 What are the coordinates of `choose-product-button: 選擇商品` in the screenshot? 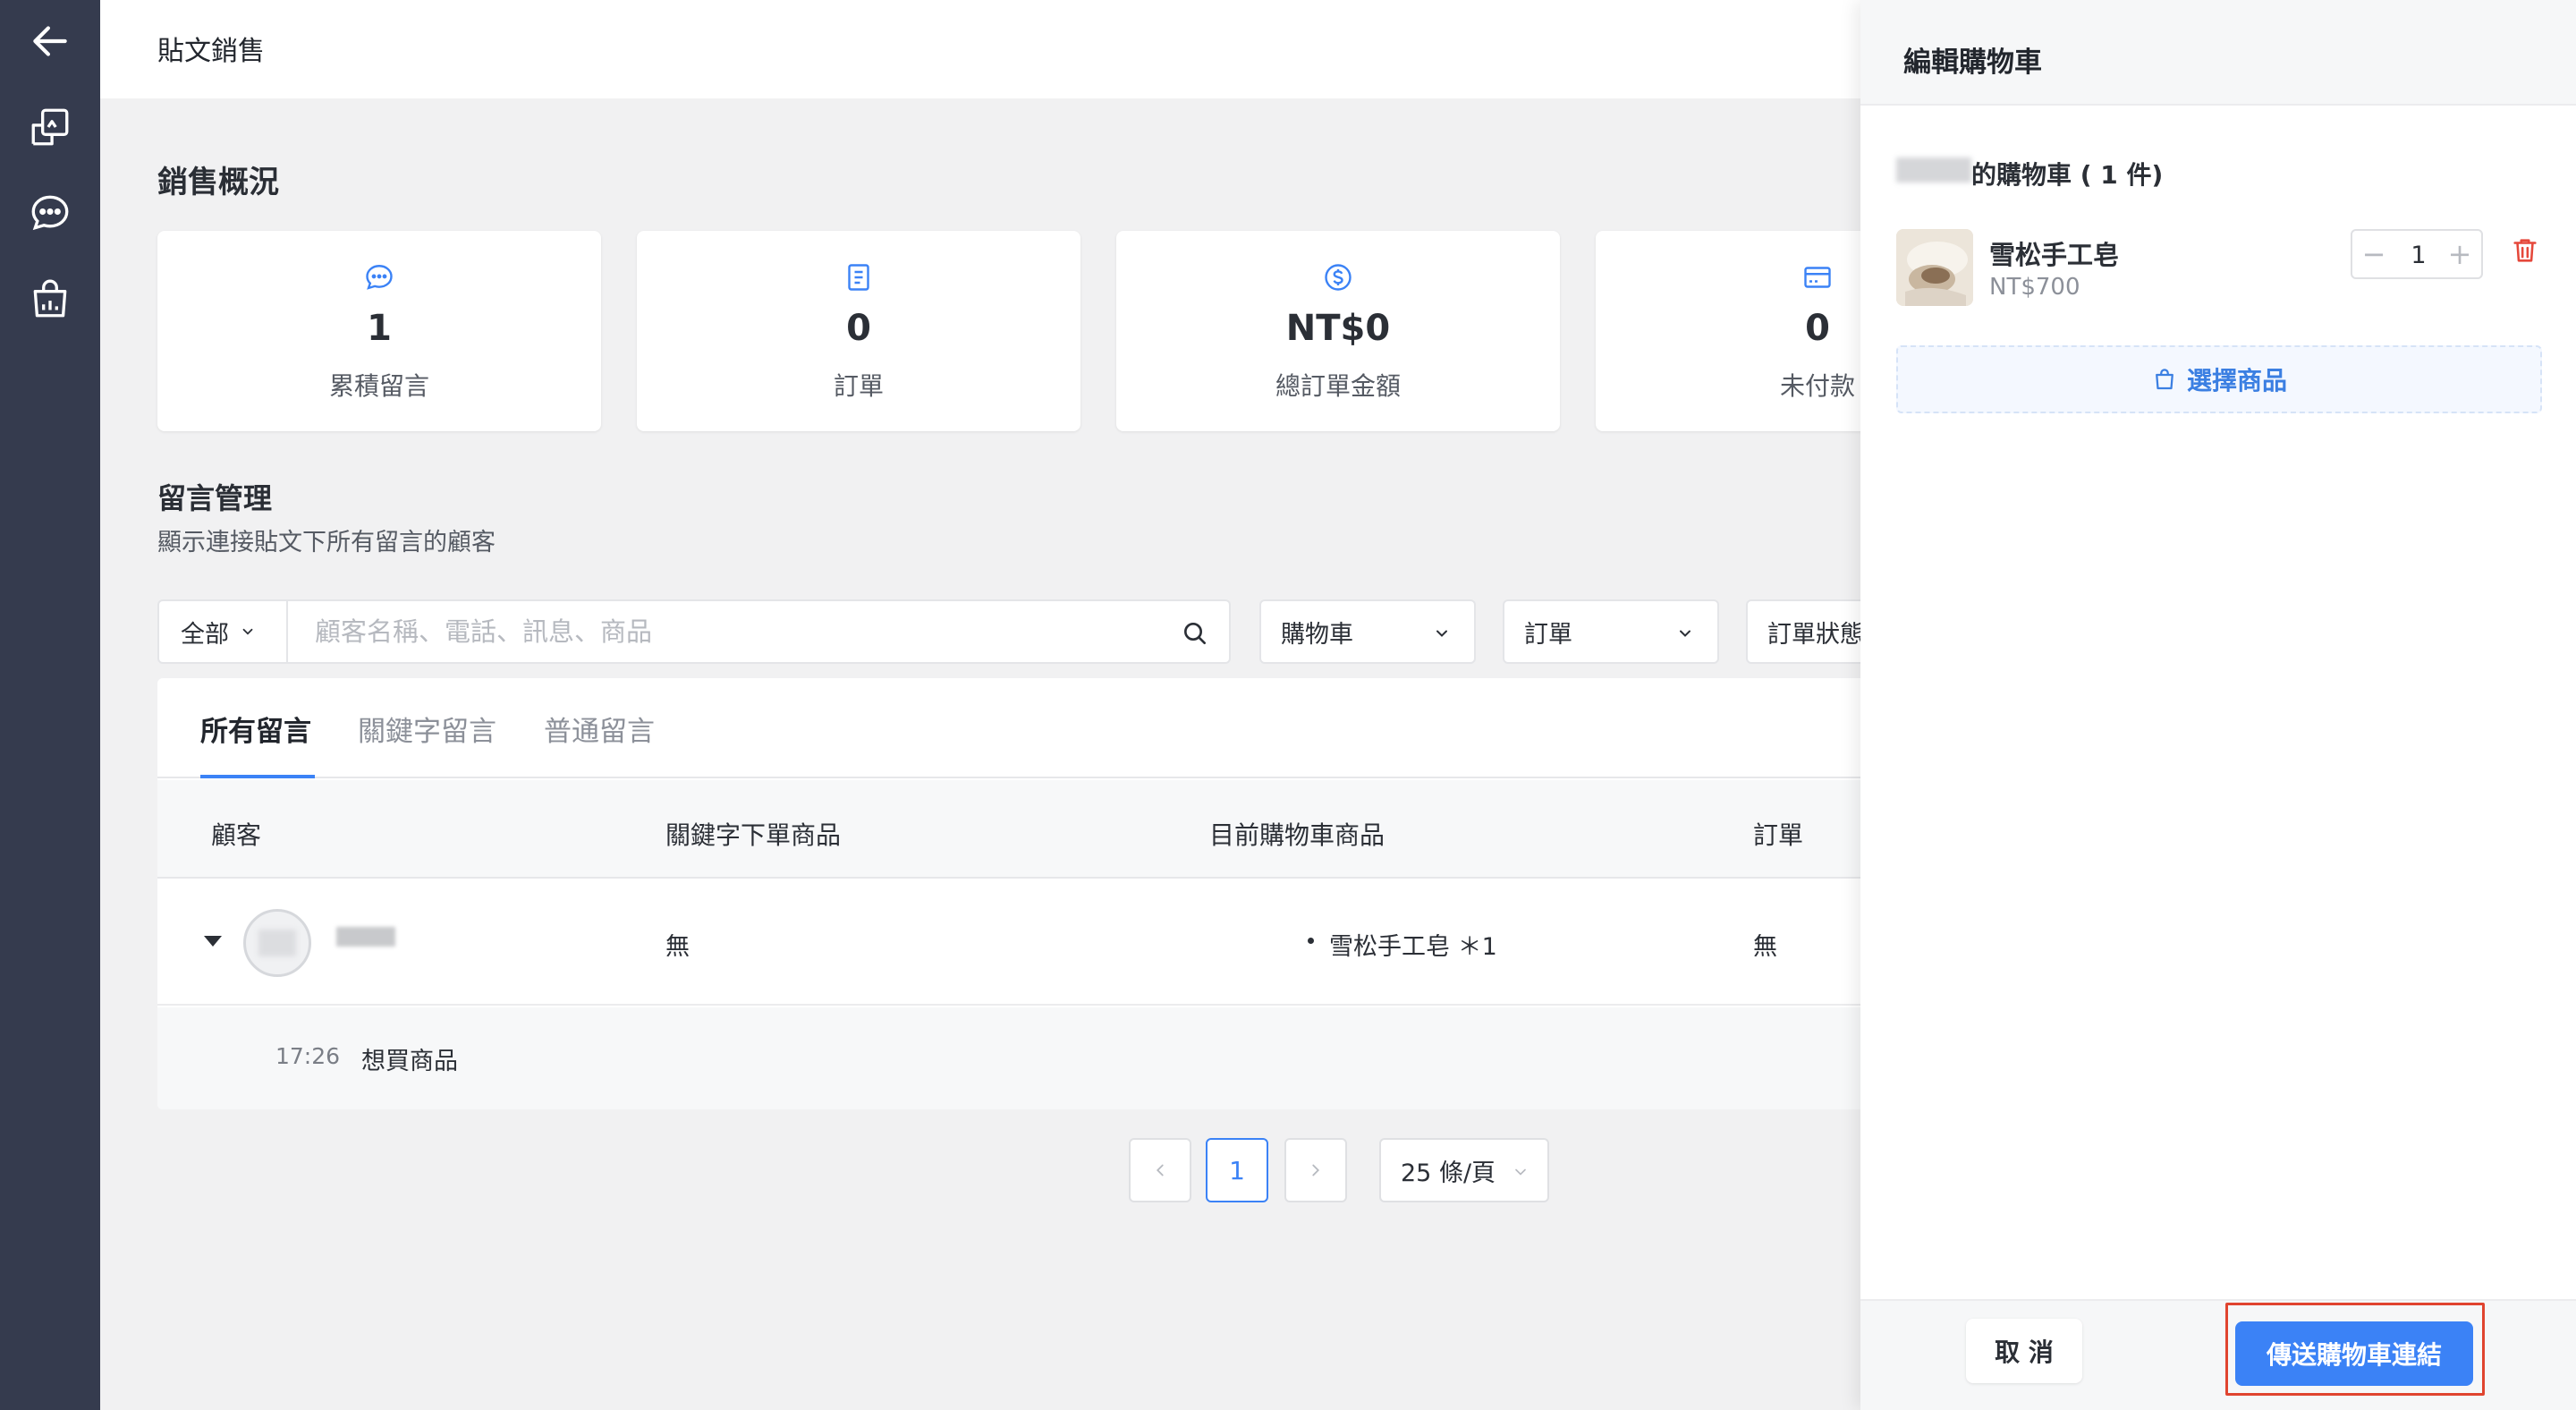 It's located at (2219, 379).